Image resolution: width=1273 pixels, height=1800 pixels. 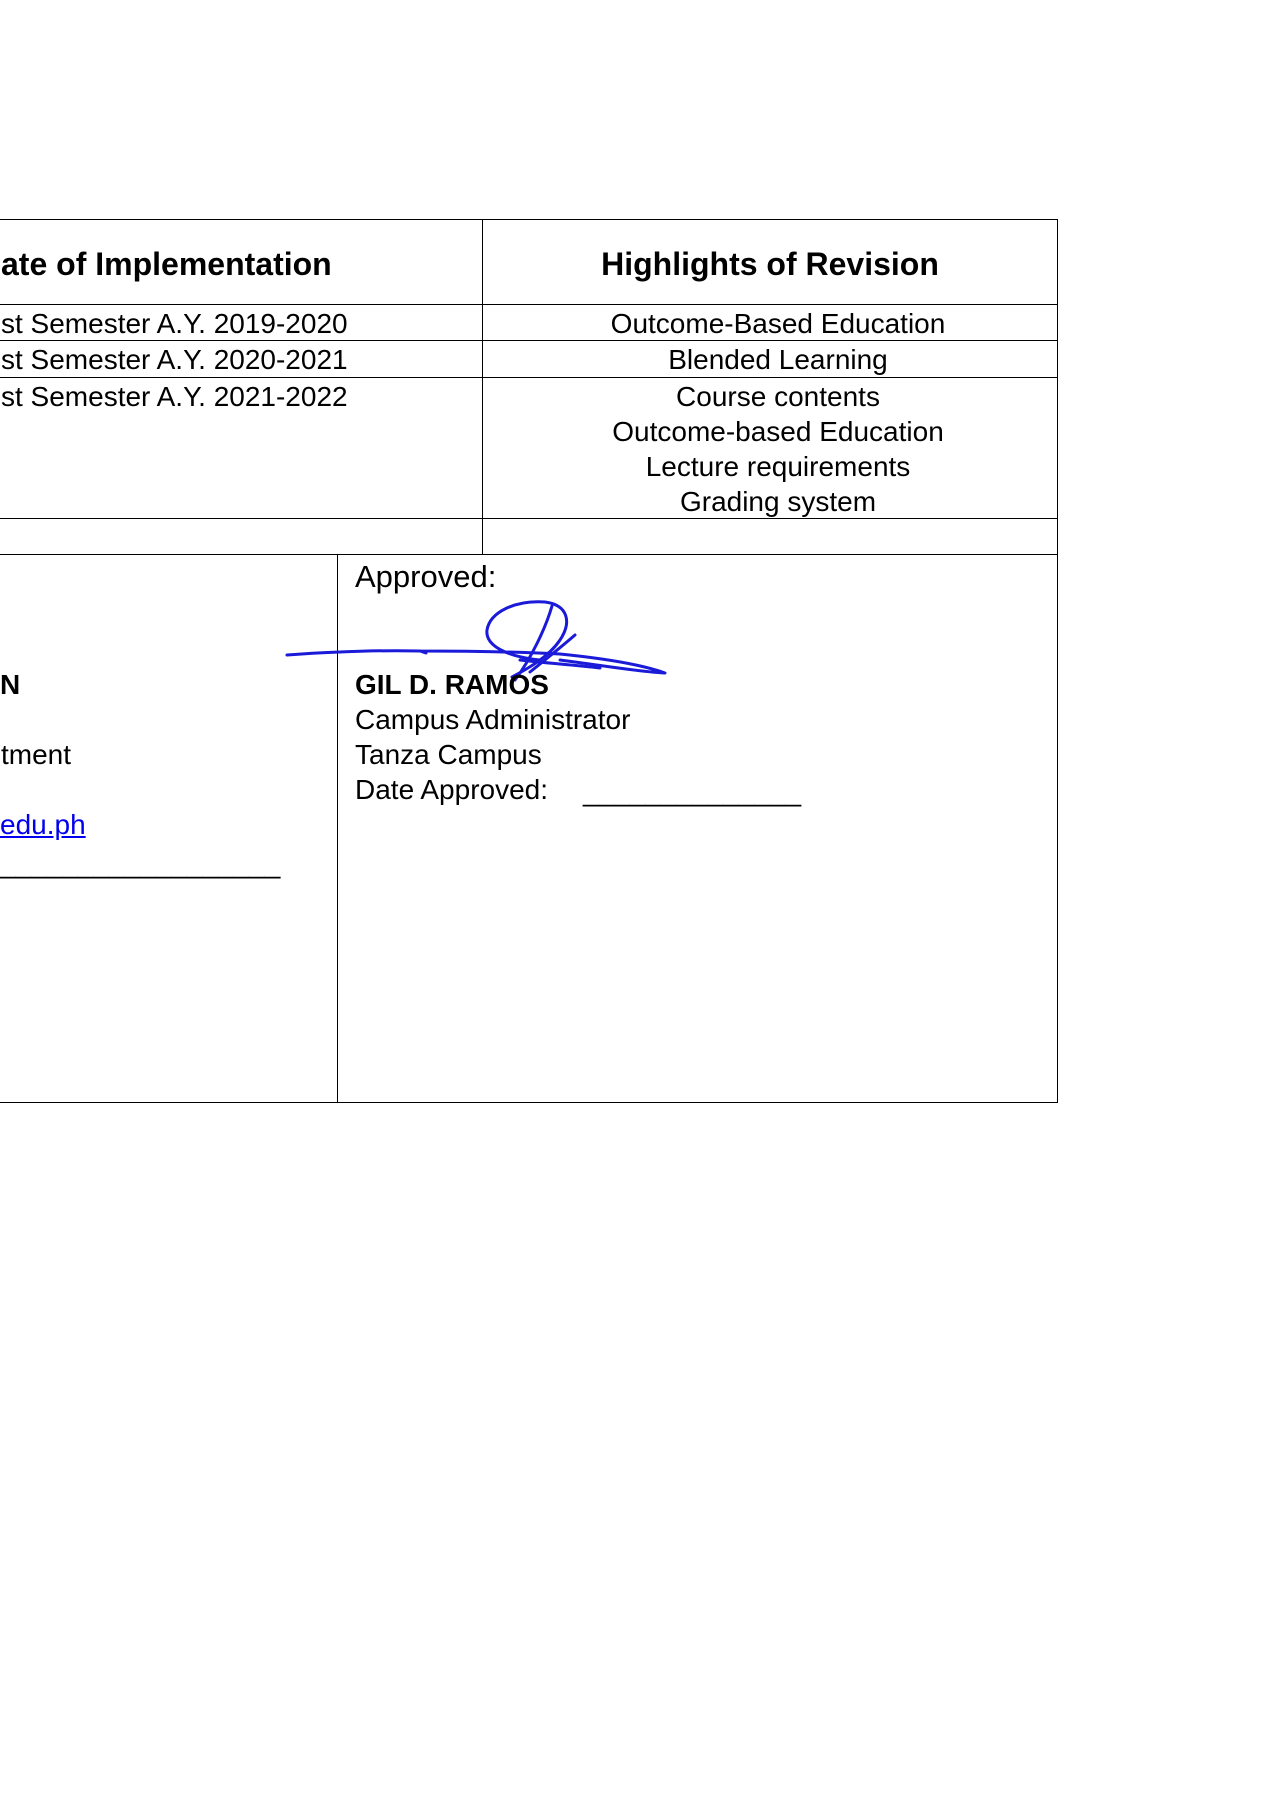 What do you see at coordinates (778, 323) in the screenshot?
I see `row1-highlight: Outcome-Based Education` at bounding box center [778, 323].